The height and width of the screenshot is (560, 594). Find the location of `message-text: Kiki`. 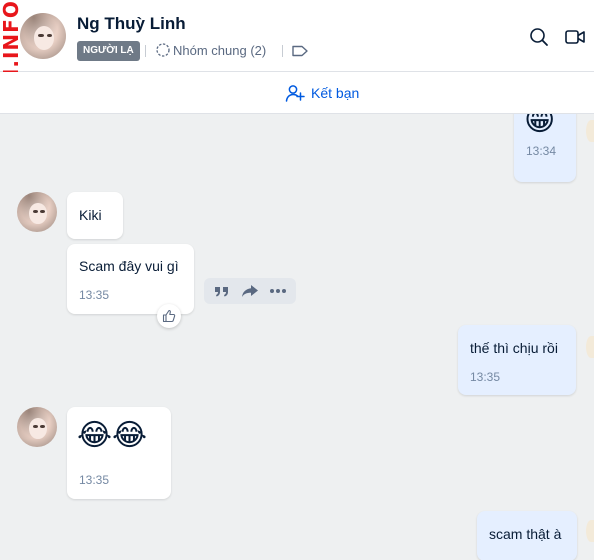

message-text: Kiki is located at coordinates (90, 215).